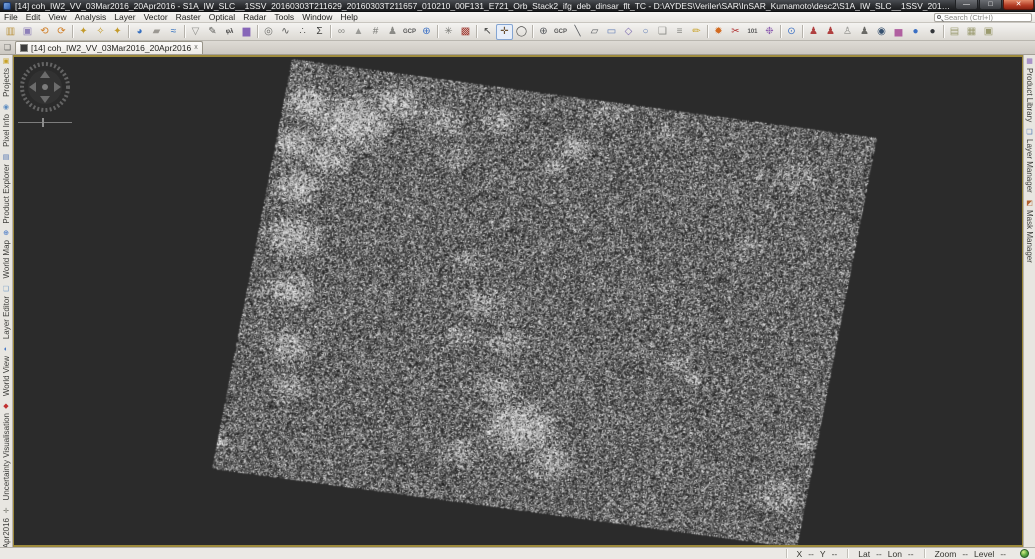 Image resolution: width=1035 pixels, height=559 pixels. What do you see at coordinates (954, 32) in the screenshot?
I see `tile-rows-icon: ▤` at bounding box center [954, 32].